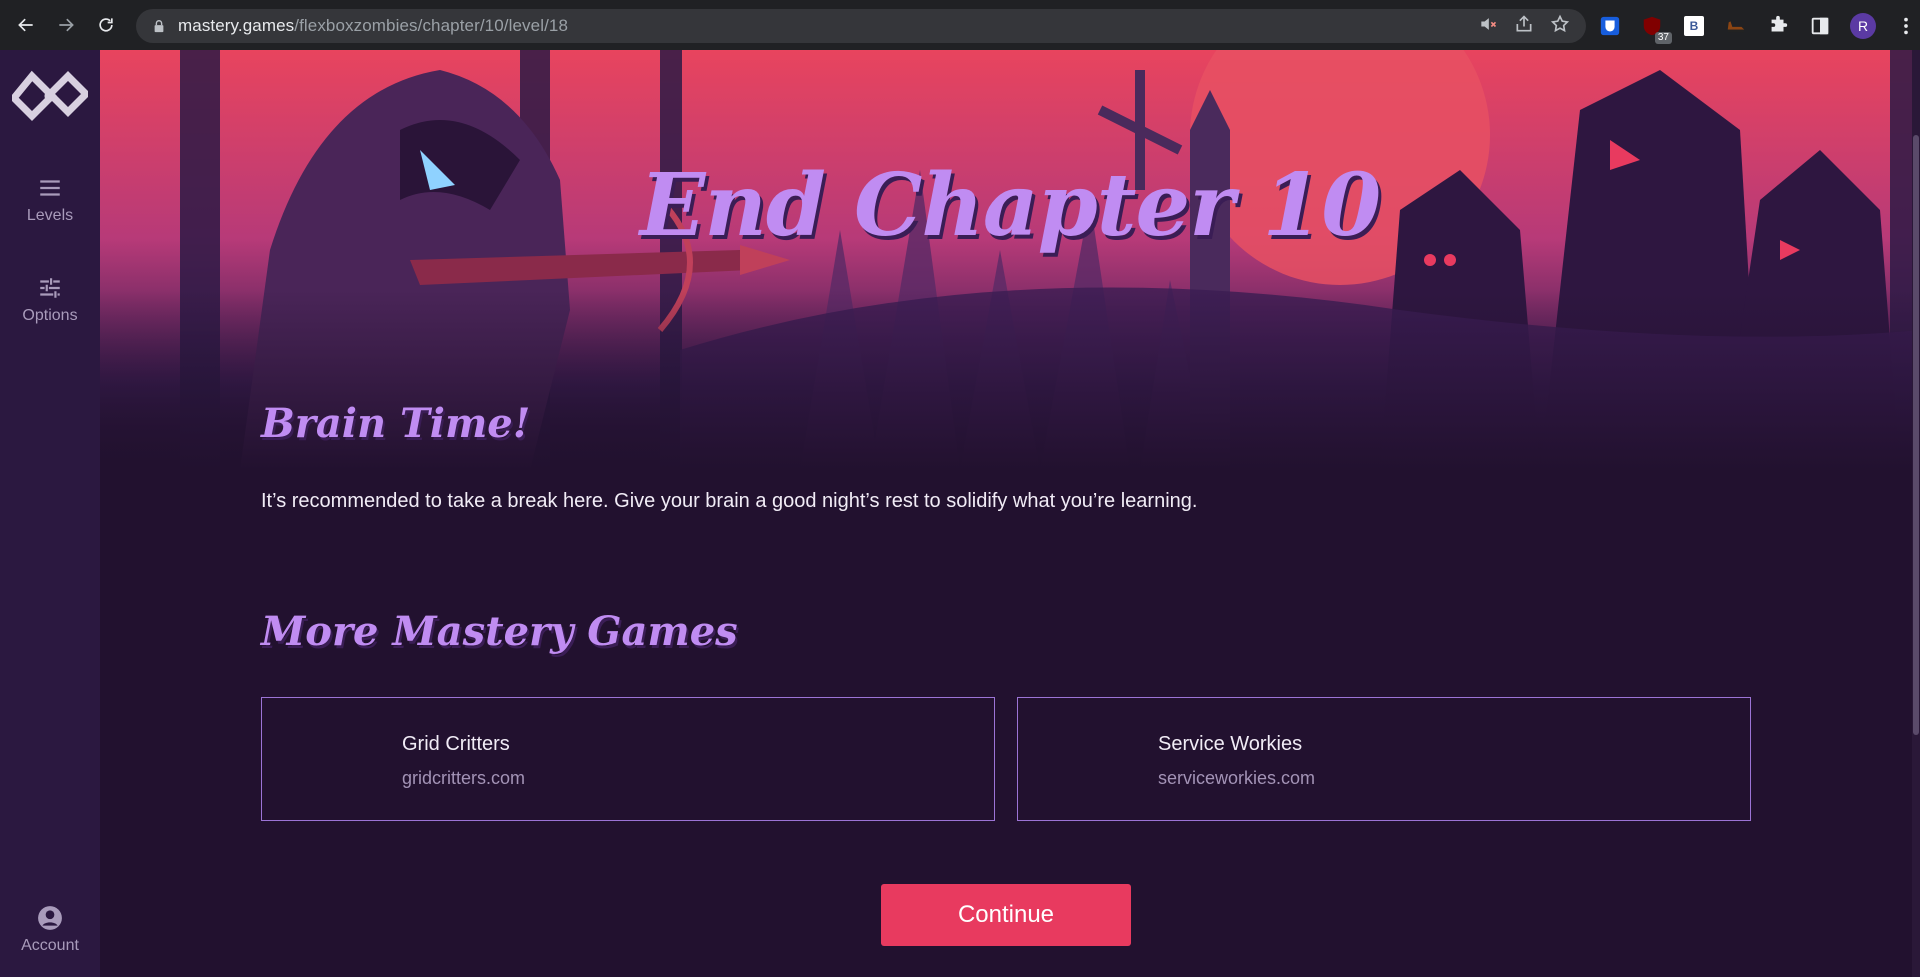  I want to click on reload-icon, so click(106, 25).